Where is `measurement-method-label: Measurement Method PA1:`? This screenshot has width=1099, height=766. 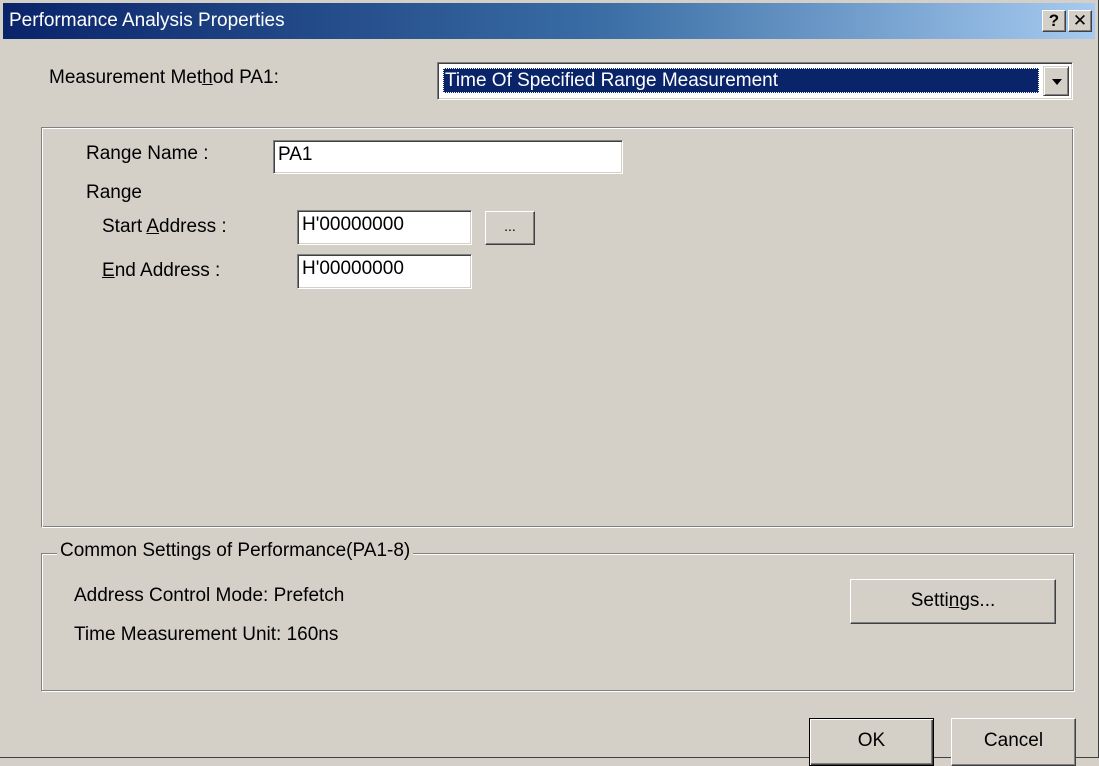
measurement-method-label: Measurement Method PA1: is located at coordinates (164, 78).